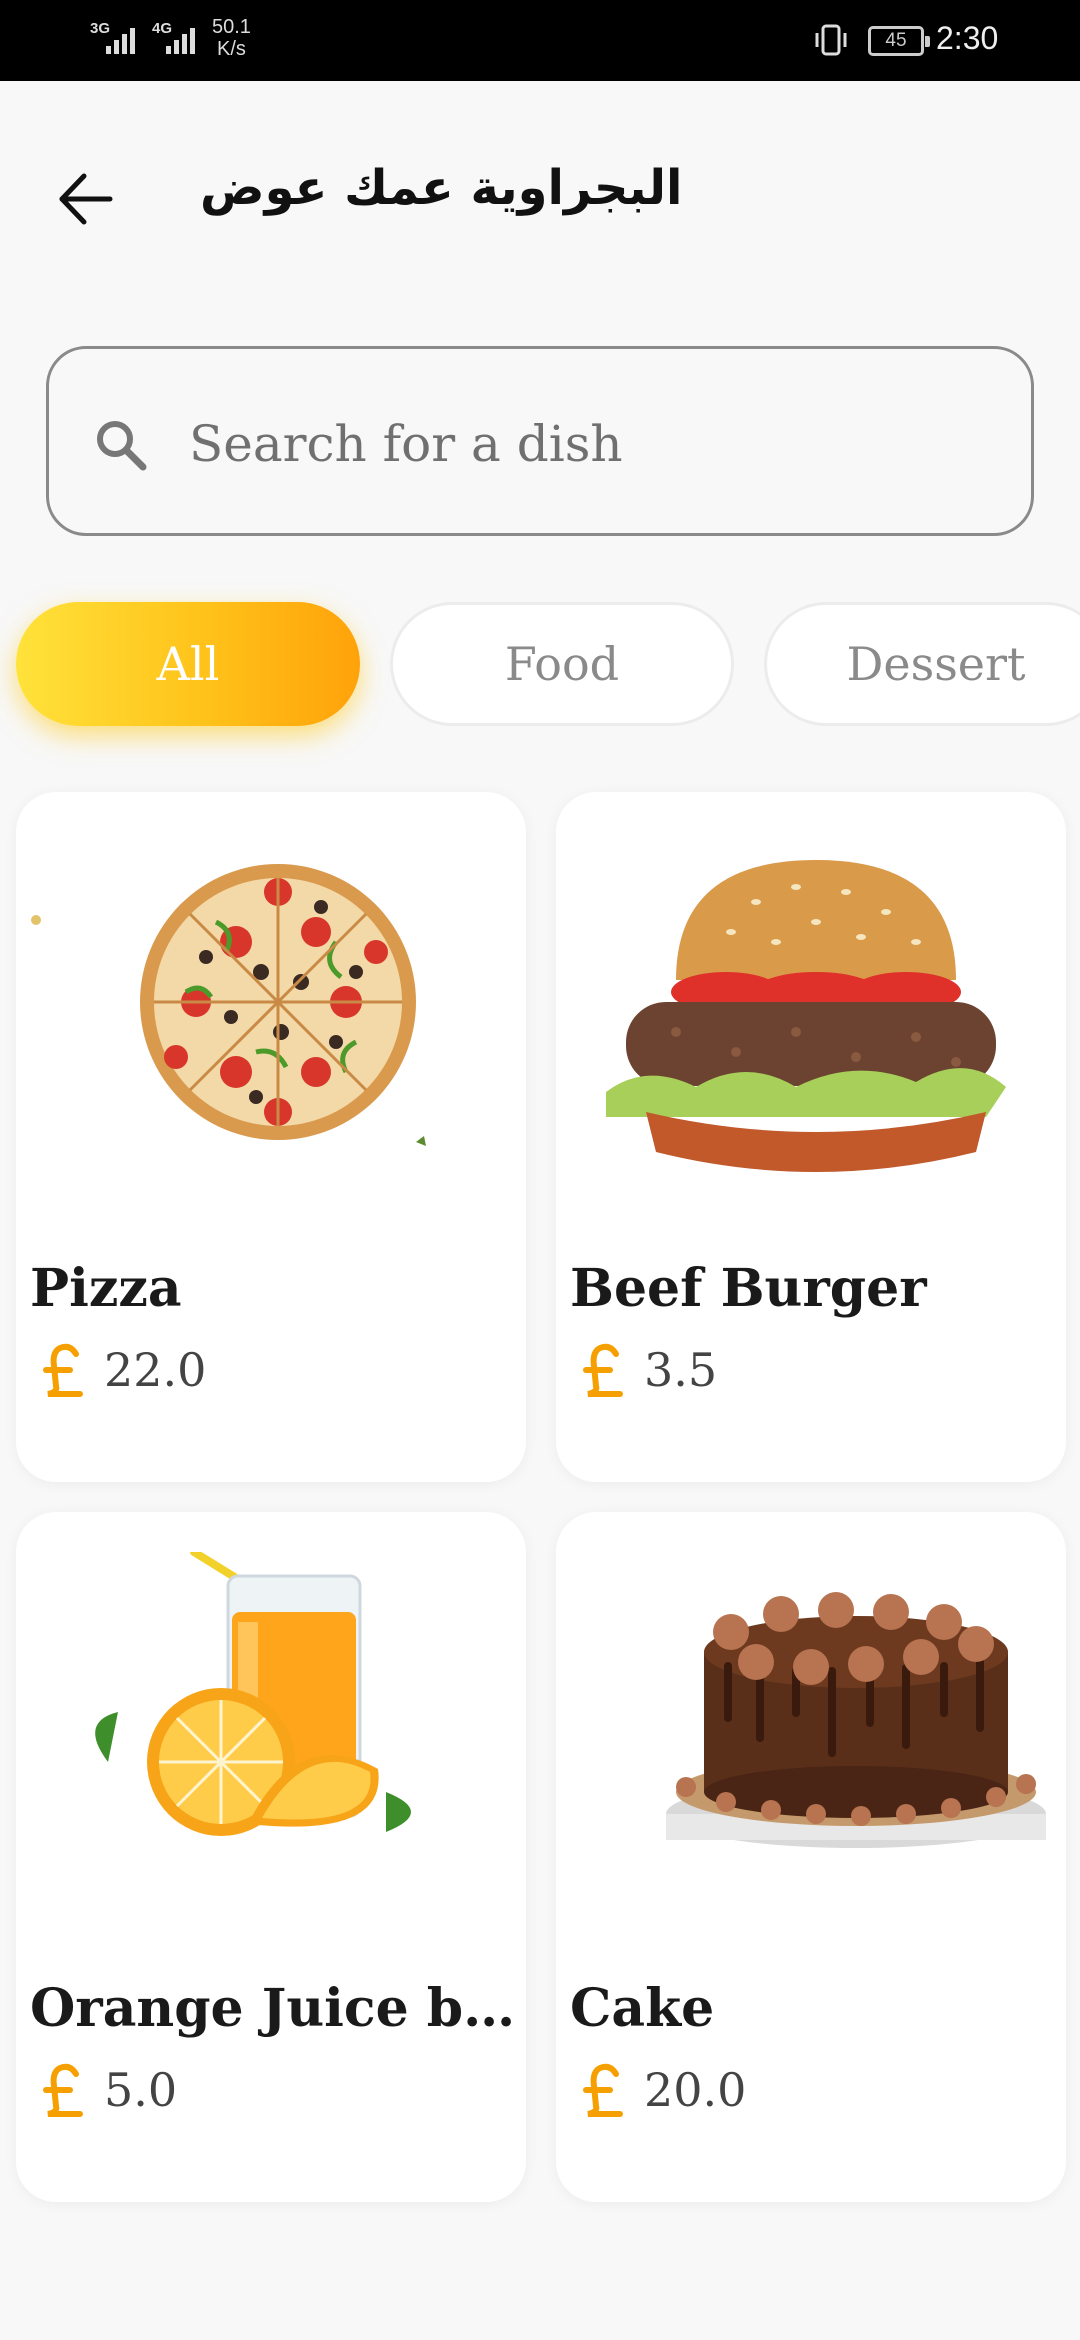 The height and width of the screenshot is (2340, 1080). Describe the element at coordinates (831, 40) in the screenshot. I see `vibrate-icon` at that location.